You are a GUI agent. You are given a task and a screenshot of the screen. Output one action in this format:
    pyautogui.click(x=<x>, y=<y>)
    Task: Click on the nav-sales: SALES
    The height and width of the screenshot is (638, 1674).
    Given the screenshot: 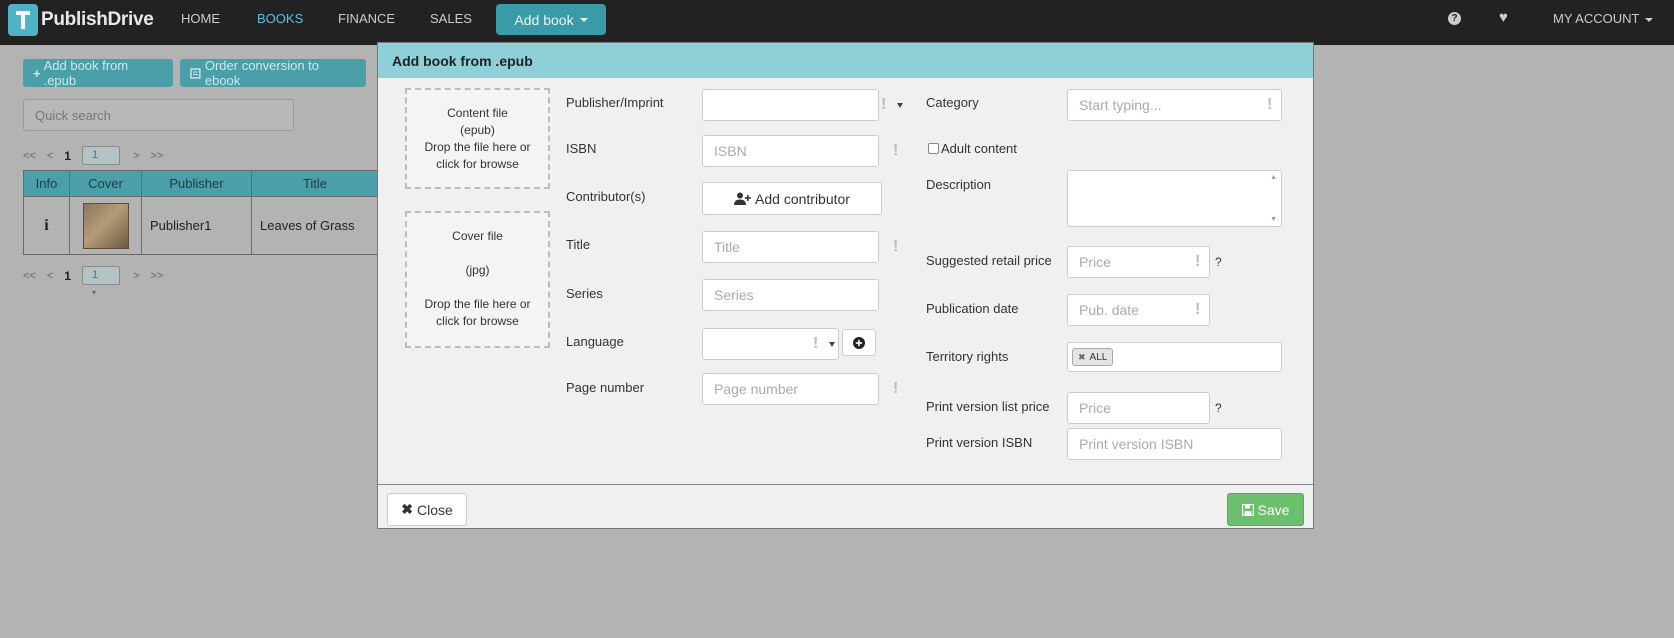 What is the action you would take?
    pyautogui.click(x=451, y=22)
    